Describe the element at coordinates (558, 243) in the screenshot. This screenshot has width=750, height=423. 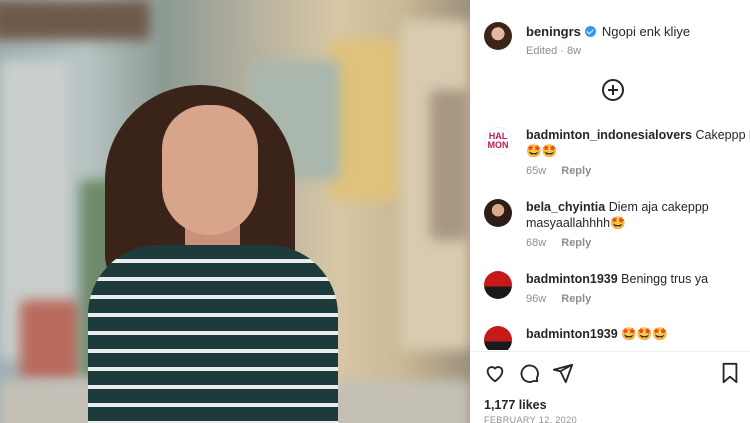
I see `comment-actions: 68w Reply` at that location.